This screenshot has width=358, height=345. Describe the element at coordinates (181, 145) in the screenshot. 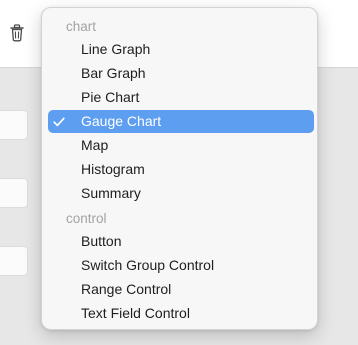

I see `menu-item-map: Map` at that location.